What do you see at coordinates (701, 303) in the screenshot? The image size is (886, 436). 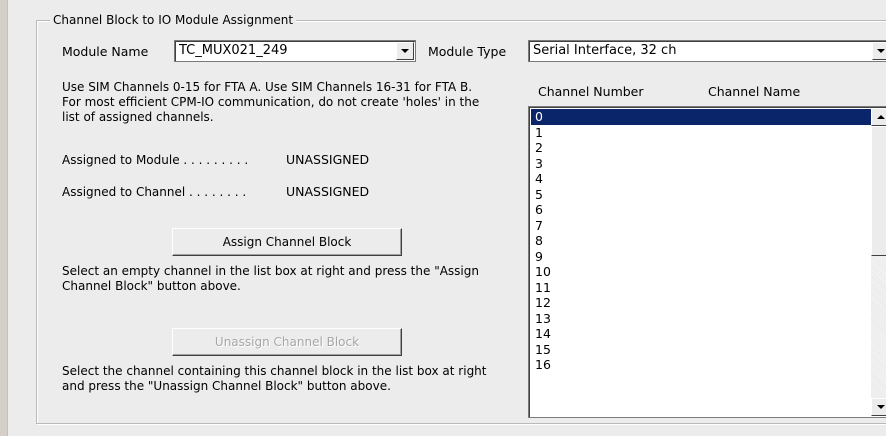 I see `list-item: 12` at bounding box center [701, 303].